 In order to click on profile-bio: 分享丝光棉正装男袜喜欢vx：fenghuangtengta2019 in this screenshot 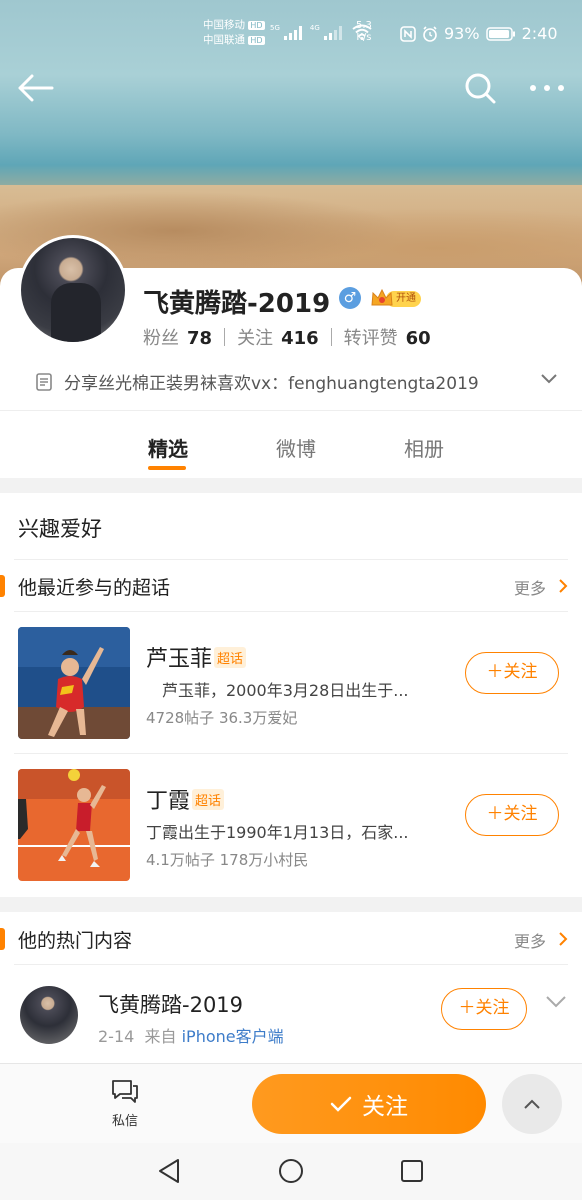, I will do `click(299, 381)`.